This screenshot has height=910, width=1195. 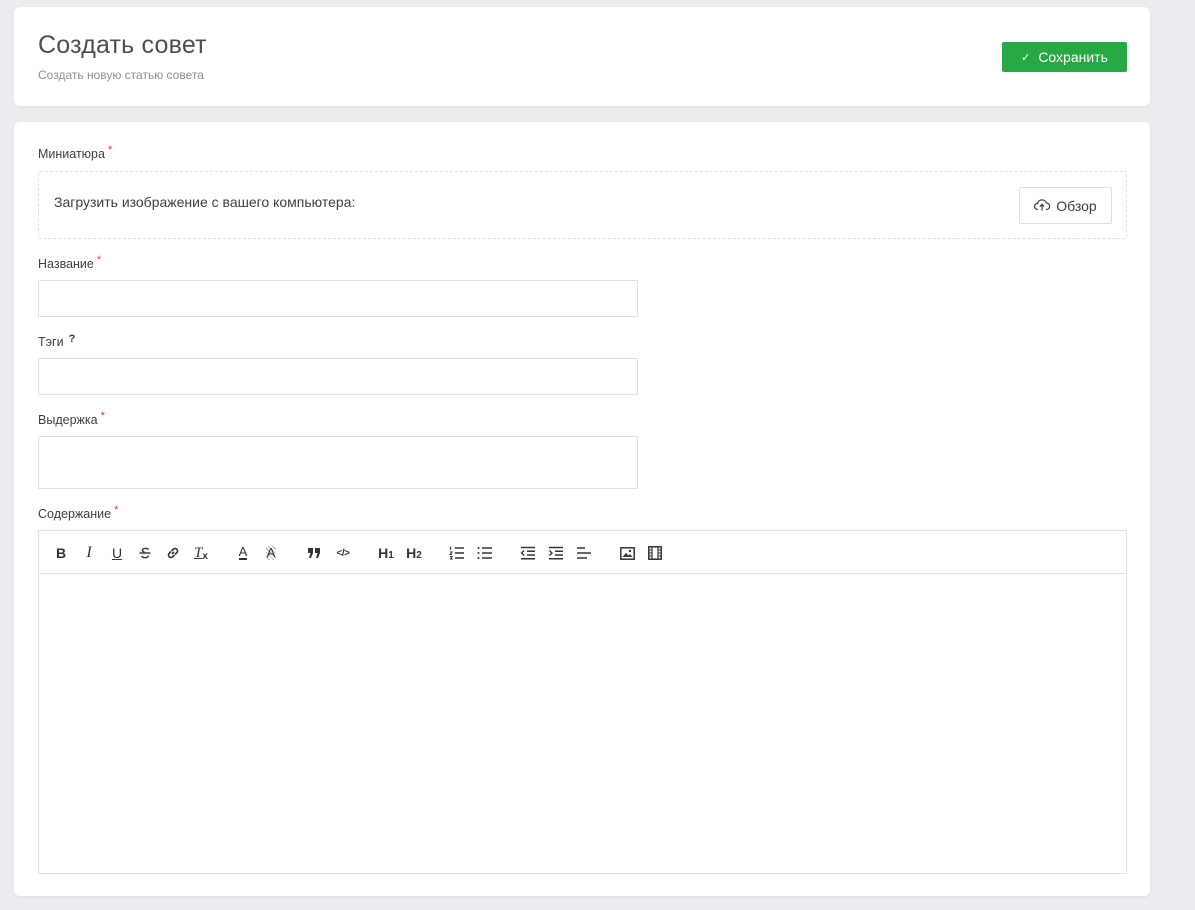 I want to click on bold-glyph: B, so click(x=61, y=553).